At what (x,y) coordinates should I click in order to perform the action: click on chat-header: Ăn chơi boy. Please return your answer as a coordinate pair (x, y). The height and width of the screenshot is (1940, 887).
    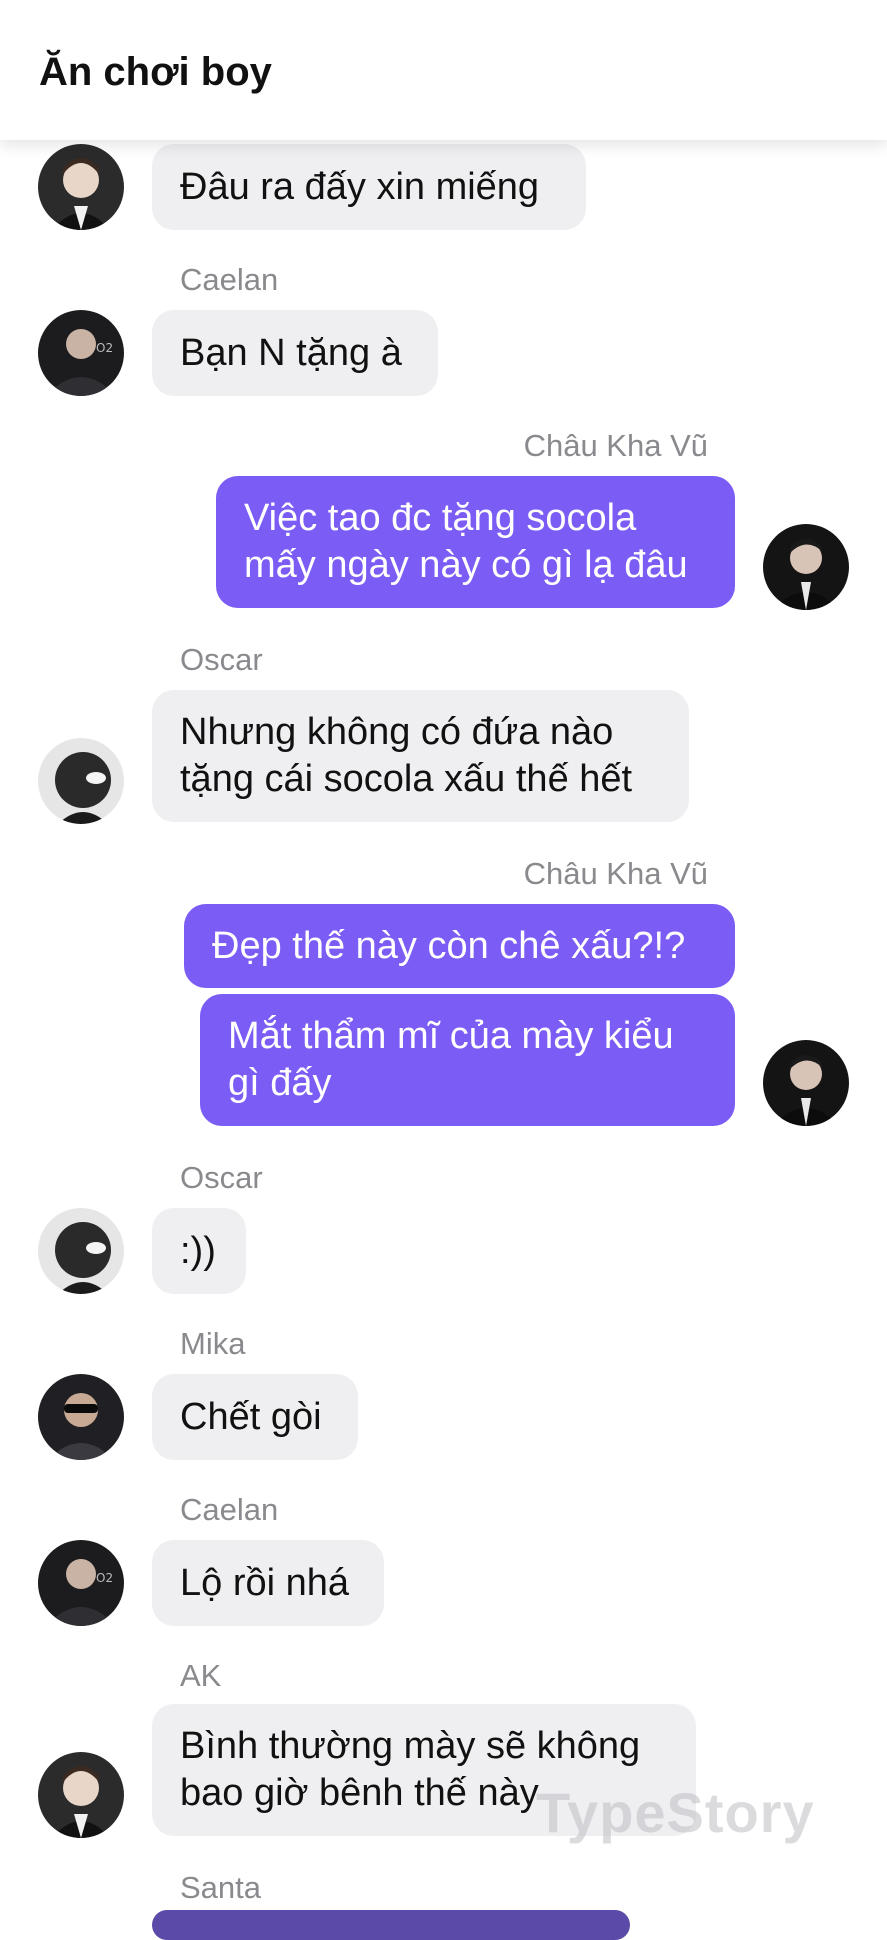
    Looking at the image, I should click on (443, 70).